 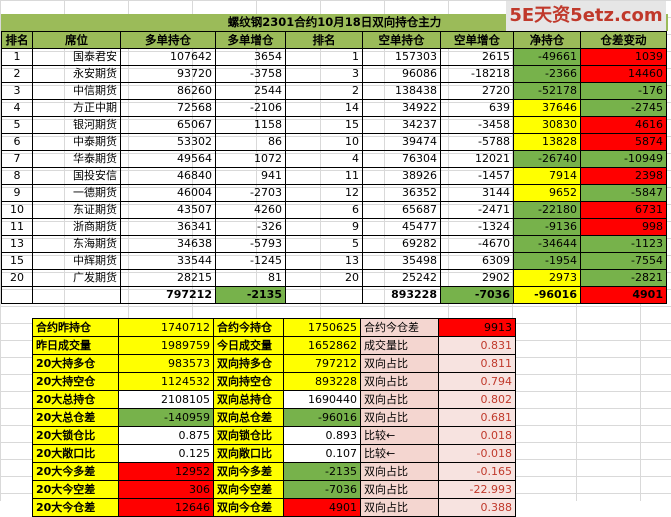 I want to click on summary-value: 983573, so click(x=166, y=363).